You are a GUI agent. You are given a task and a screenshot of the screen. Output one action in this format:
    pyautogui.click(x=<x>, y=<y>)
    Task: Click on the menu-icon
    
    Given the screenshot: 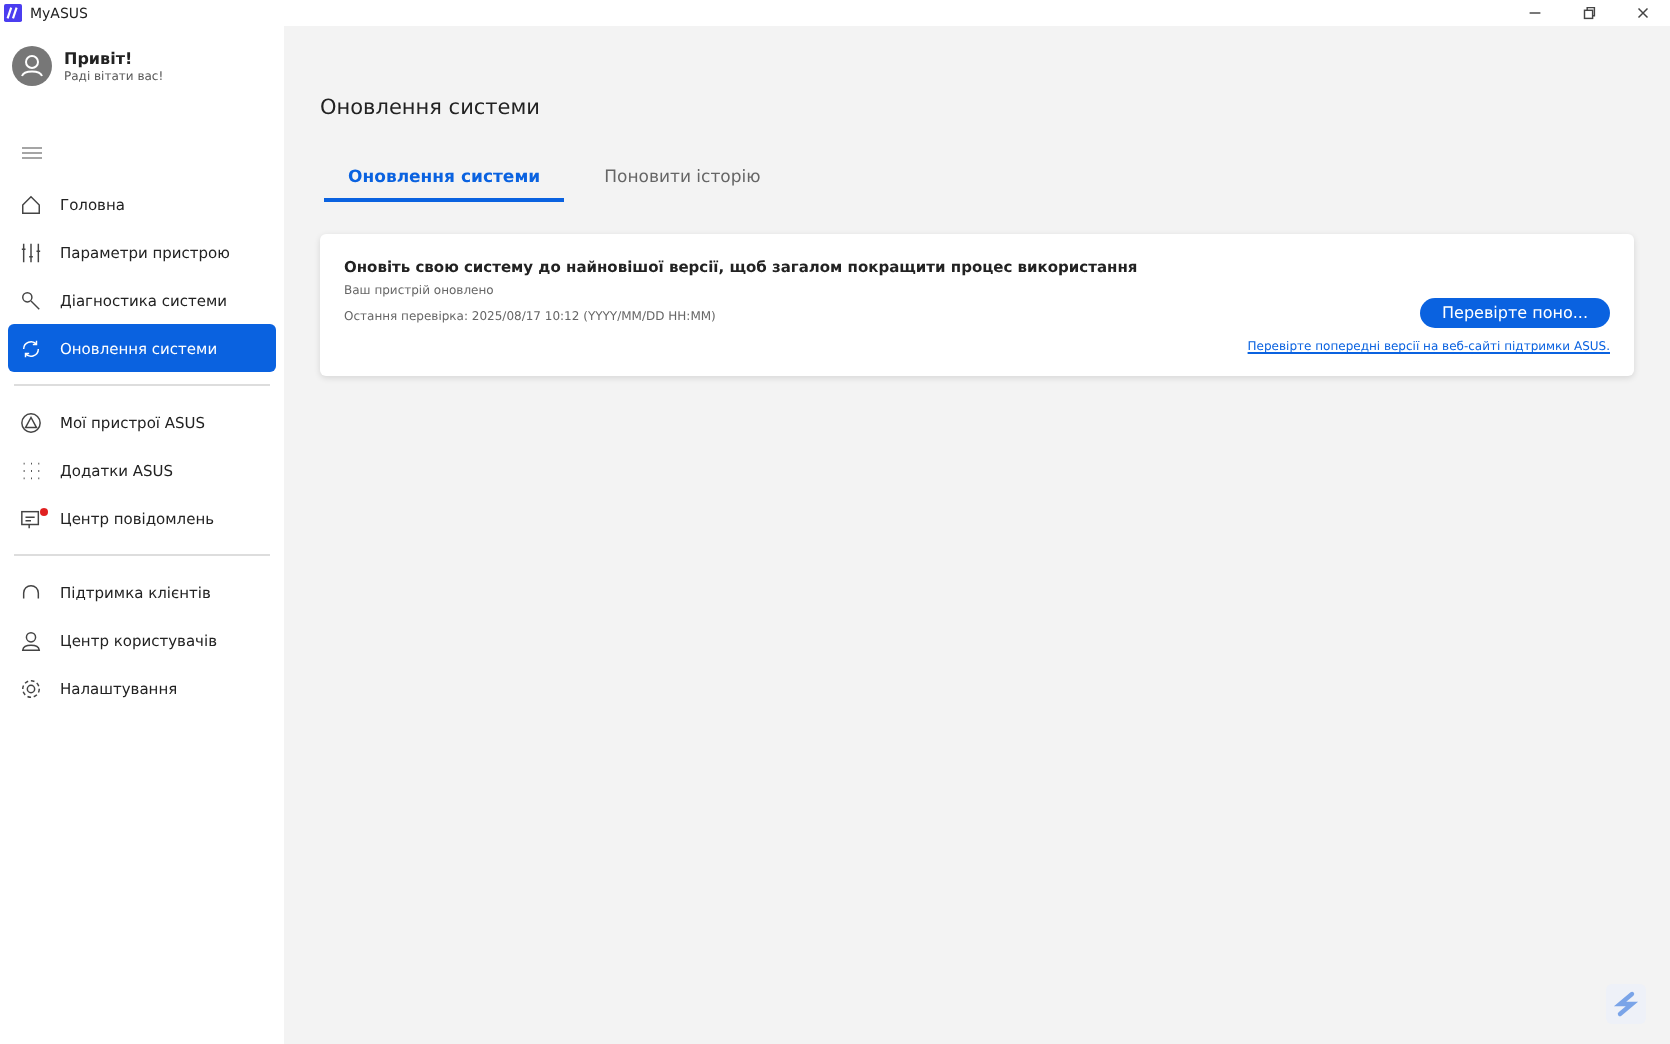 What is the action you would take?
    pyautogui.click(x=32, y=153)
    